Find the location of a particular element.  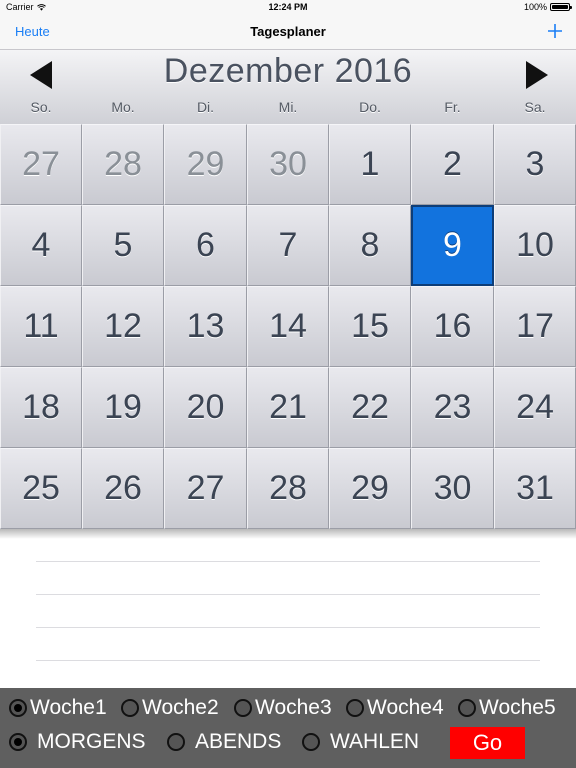

weekday-row: So. Mo. Di. Mi. Do. Fr. Sa. is located at coordinates (288, 109).